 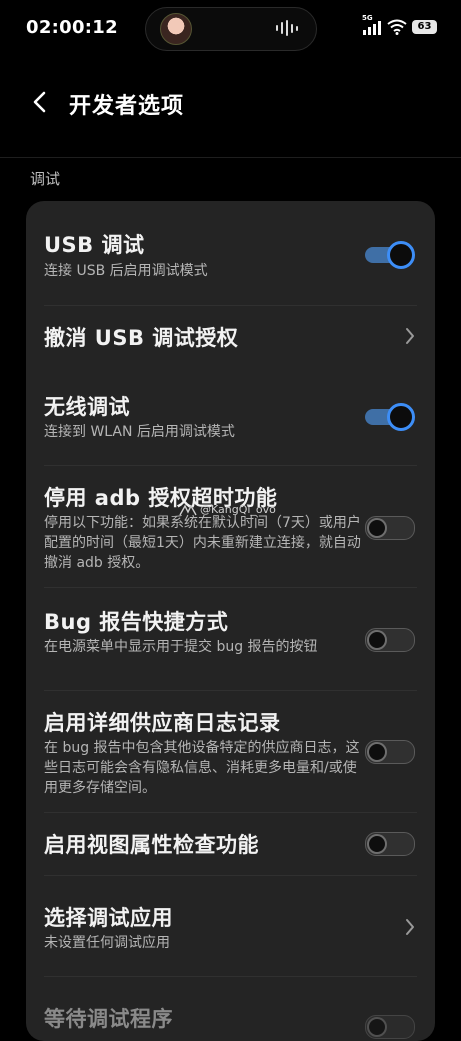 I want to click on setting-bug-report-shortcut: Bug 报告快捷方式 在电源菜单中显示用于提交 bug 报告的按钮, so click(x=230, y=639).